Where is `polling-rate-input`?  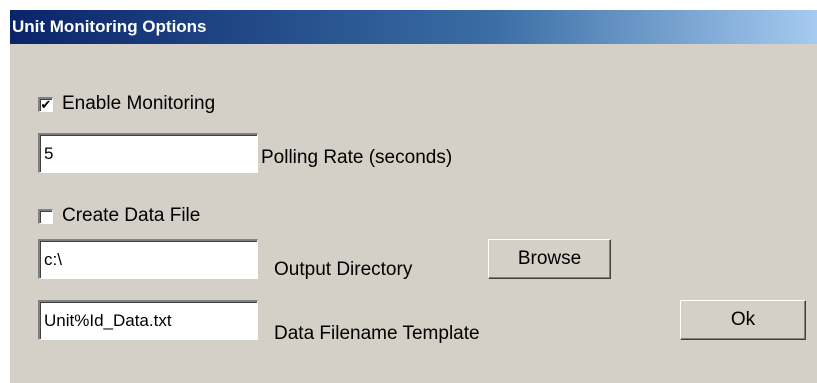
polling-rate-input is located at coordinates (148, 153).